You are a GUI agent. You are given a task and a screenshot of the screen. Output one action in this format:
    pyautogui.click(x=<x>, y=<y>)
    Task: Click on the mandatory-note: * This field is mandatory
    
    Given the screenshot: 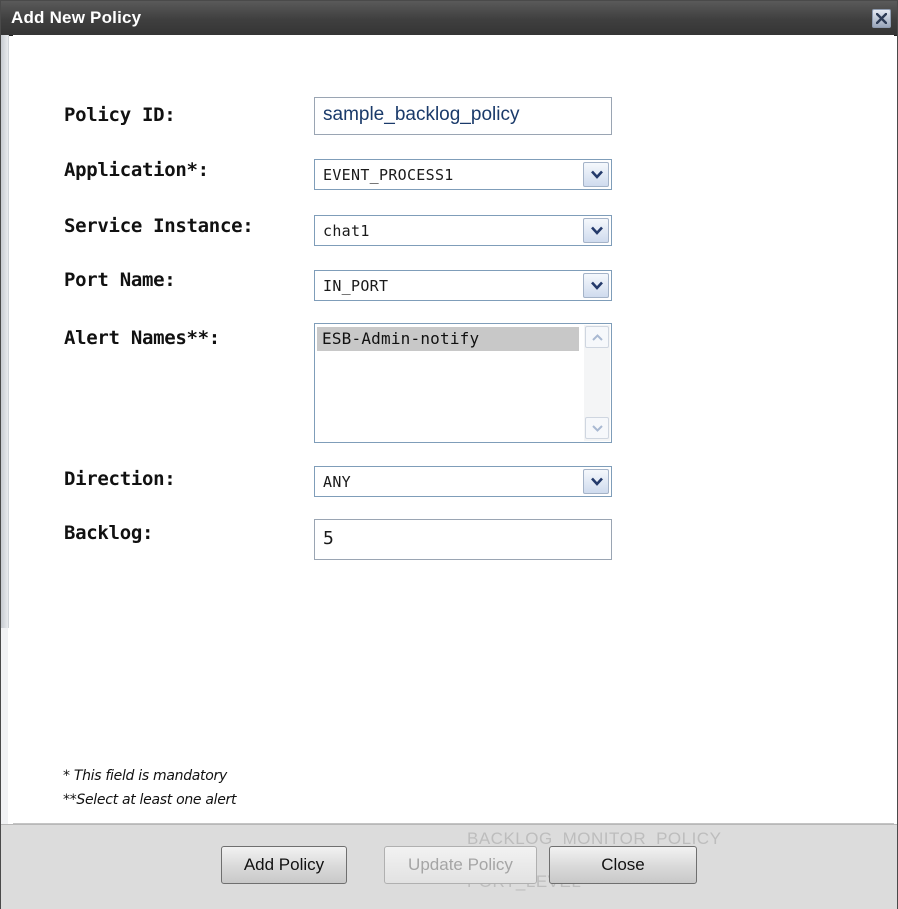 What is the action you would take?
    pyautogui.click(x=145, y=776)
    